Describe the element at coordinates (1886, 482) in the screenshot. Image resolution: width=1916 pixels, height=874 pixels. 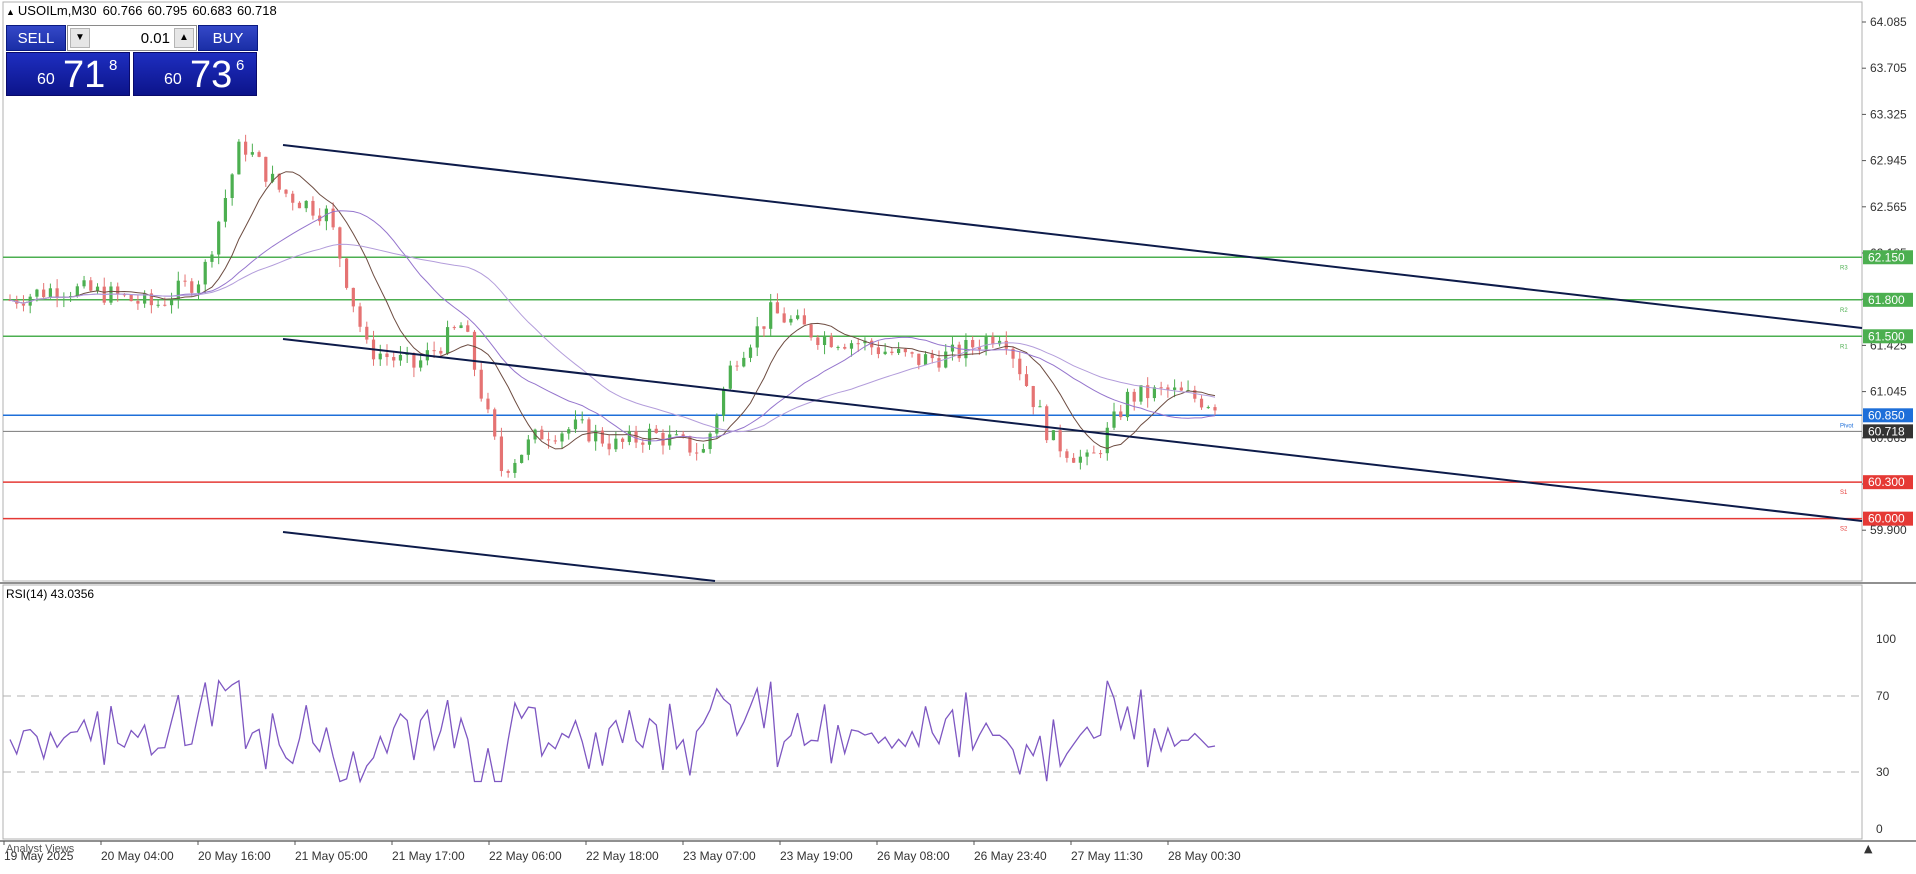
I see `level-price-tag-text: 60.300` at that location.